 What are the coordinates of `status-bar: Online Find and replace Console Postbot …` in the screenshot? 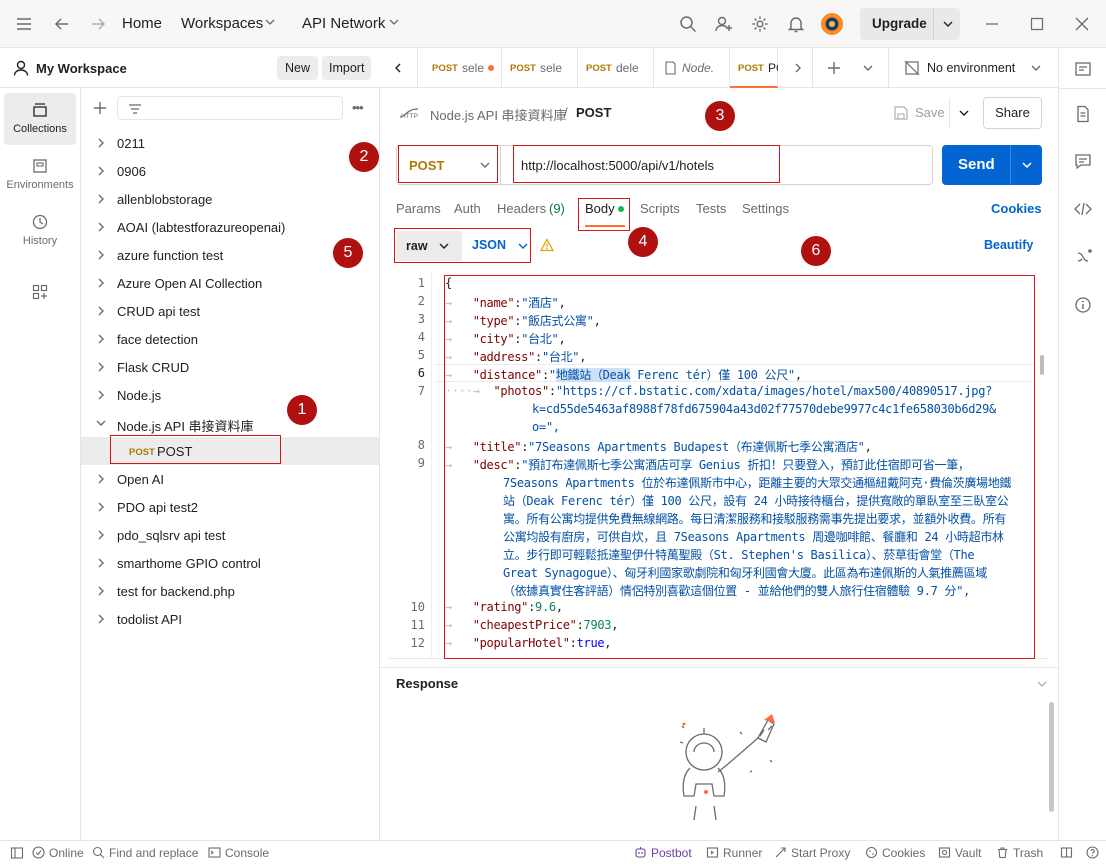 It's located at (553, 852).